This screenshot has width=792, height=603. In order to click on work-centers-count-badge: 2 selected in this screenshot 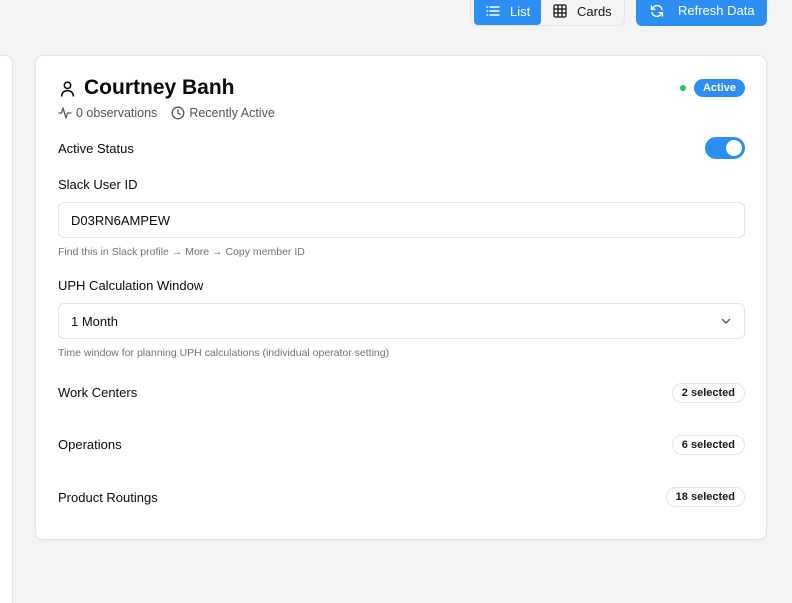, I will do `click(708, 393)`.